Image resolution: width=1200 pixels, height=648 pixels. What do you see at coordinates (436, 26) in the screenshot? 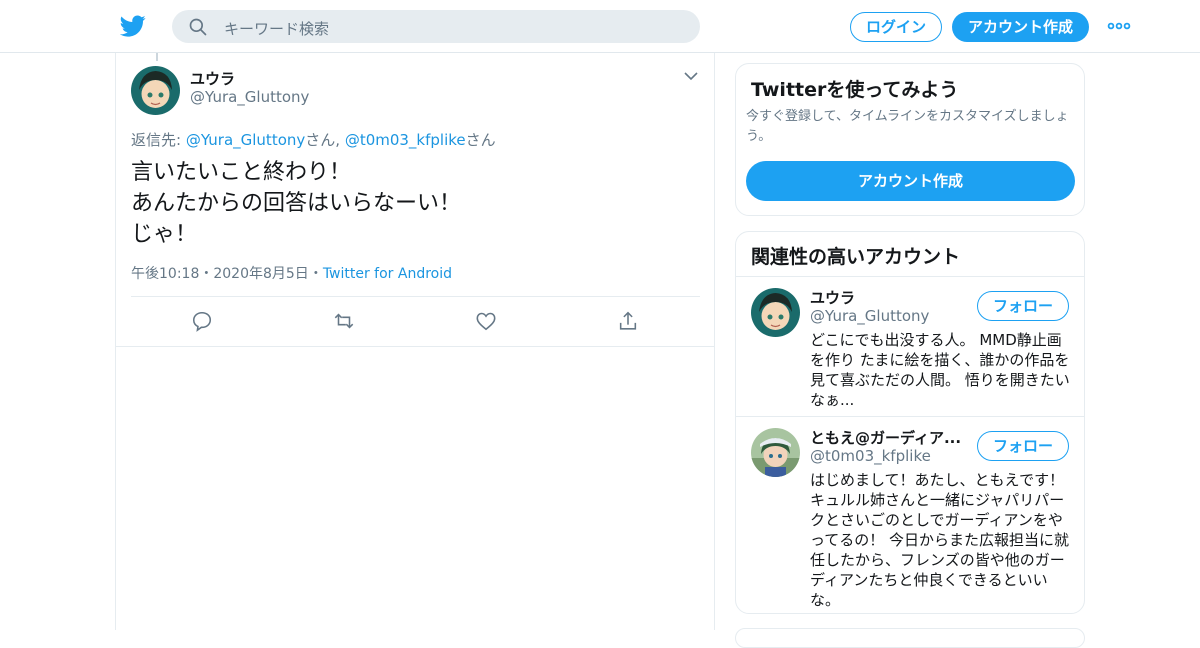
I see `search-box: キーワード検索` at bounding box center [436, 26].